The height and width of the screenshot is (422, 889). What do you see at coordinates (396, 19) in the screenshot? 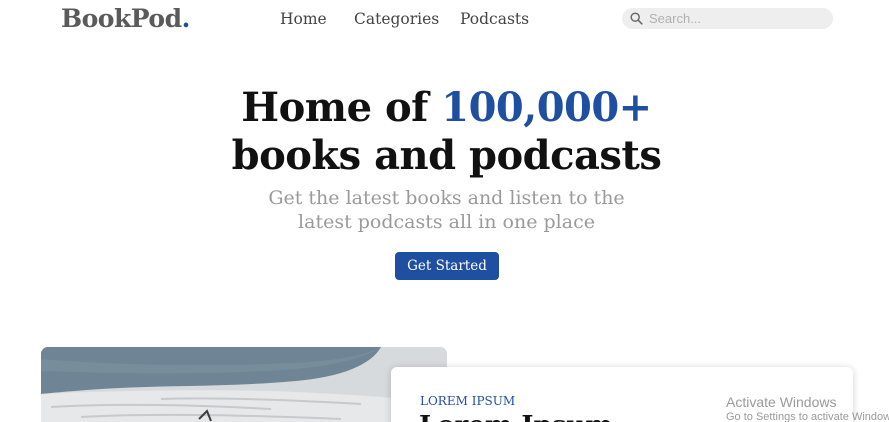
I see `nav-link-categories: Categories` at bounding box center [396, 19].